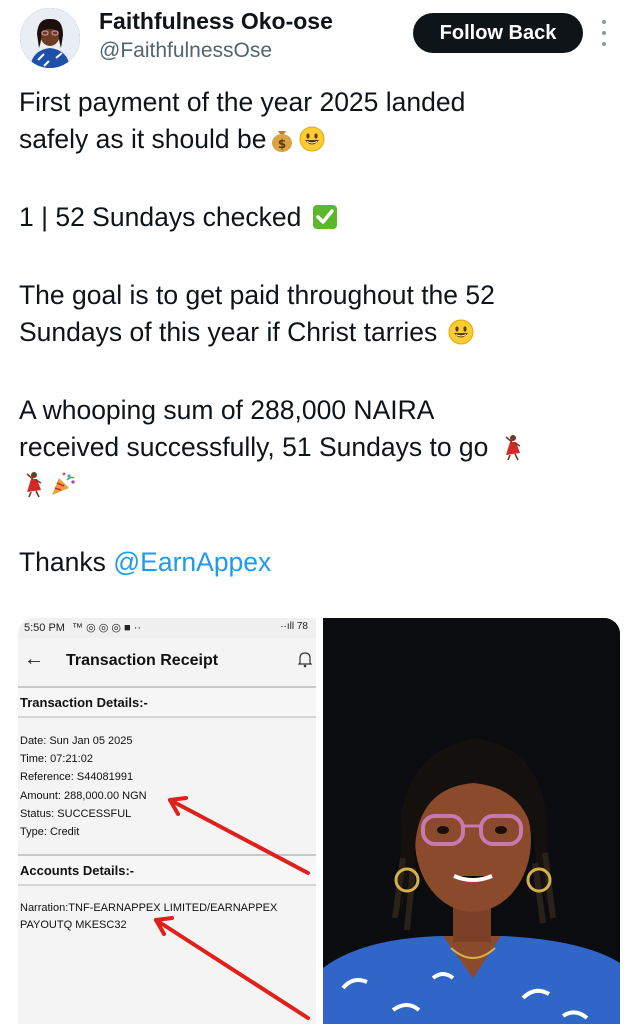  What do you see at coordinates (604, 33) in the screenshot?
I see `more-options-icon` at bounding box center [604, 33].